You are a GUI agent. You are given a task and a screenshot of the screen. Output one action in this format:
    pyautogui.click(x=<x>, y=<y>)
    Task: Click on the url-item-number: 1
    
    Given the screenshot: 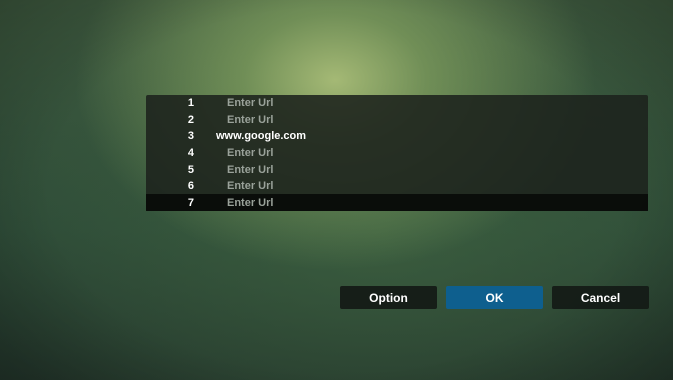 What is the action you would take?
    pyautogui.click(x=190, y=103)
    